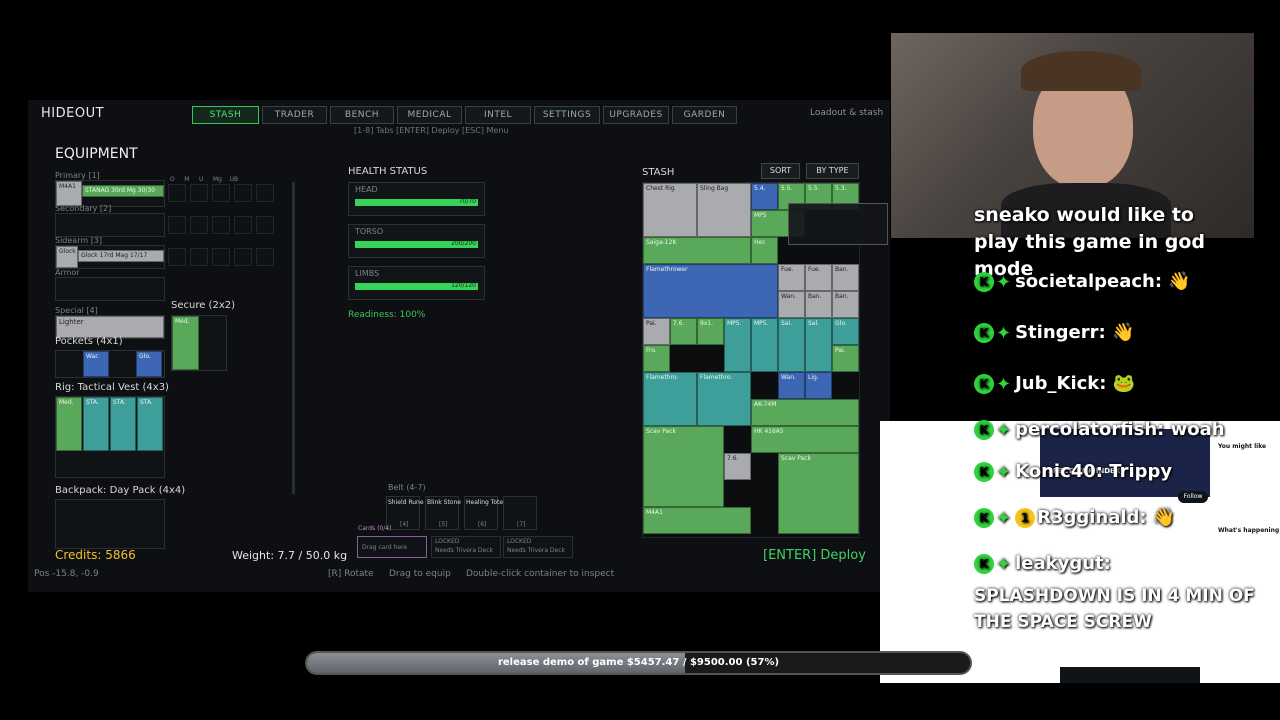 The image size is (1280, 720). What do you see at coordinates (670, 210) in the screenshot?
I see `stash-item: Chest Rig` at bounding box center [670, 210].